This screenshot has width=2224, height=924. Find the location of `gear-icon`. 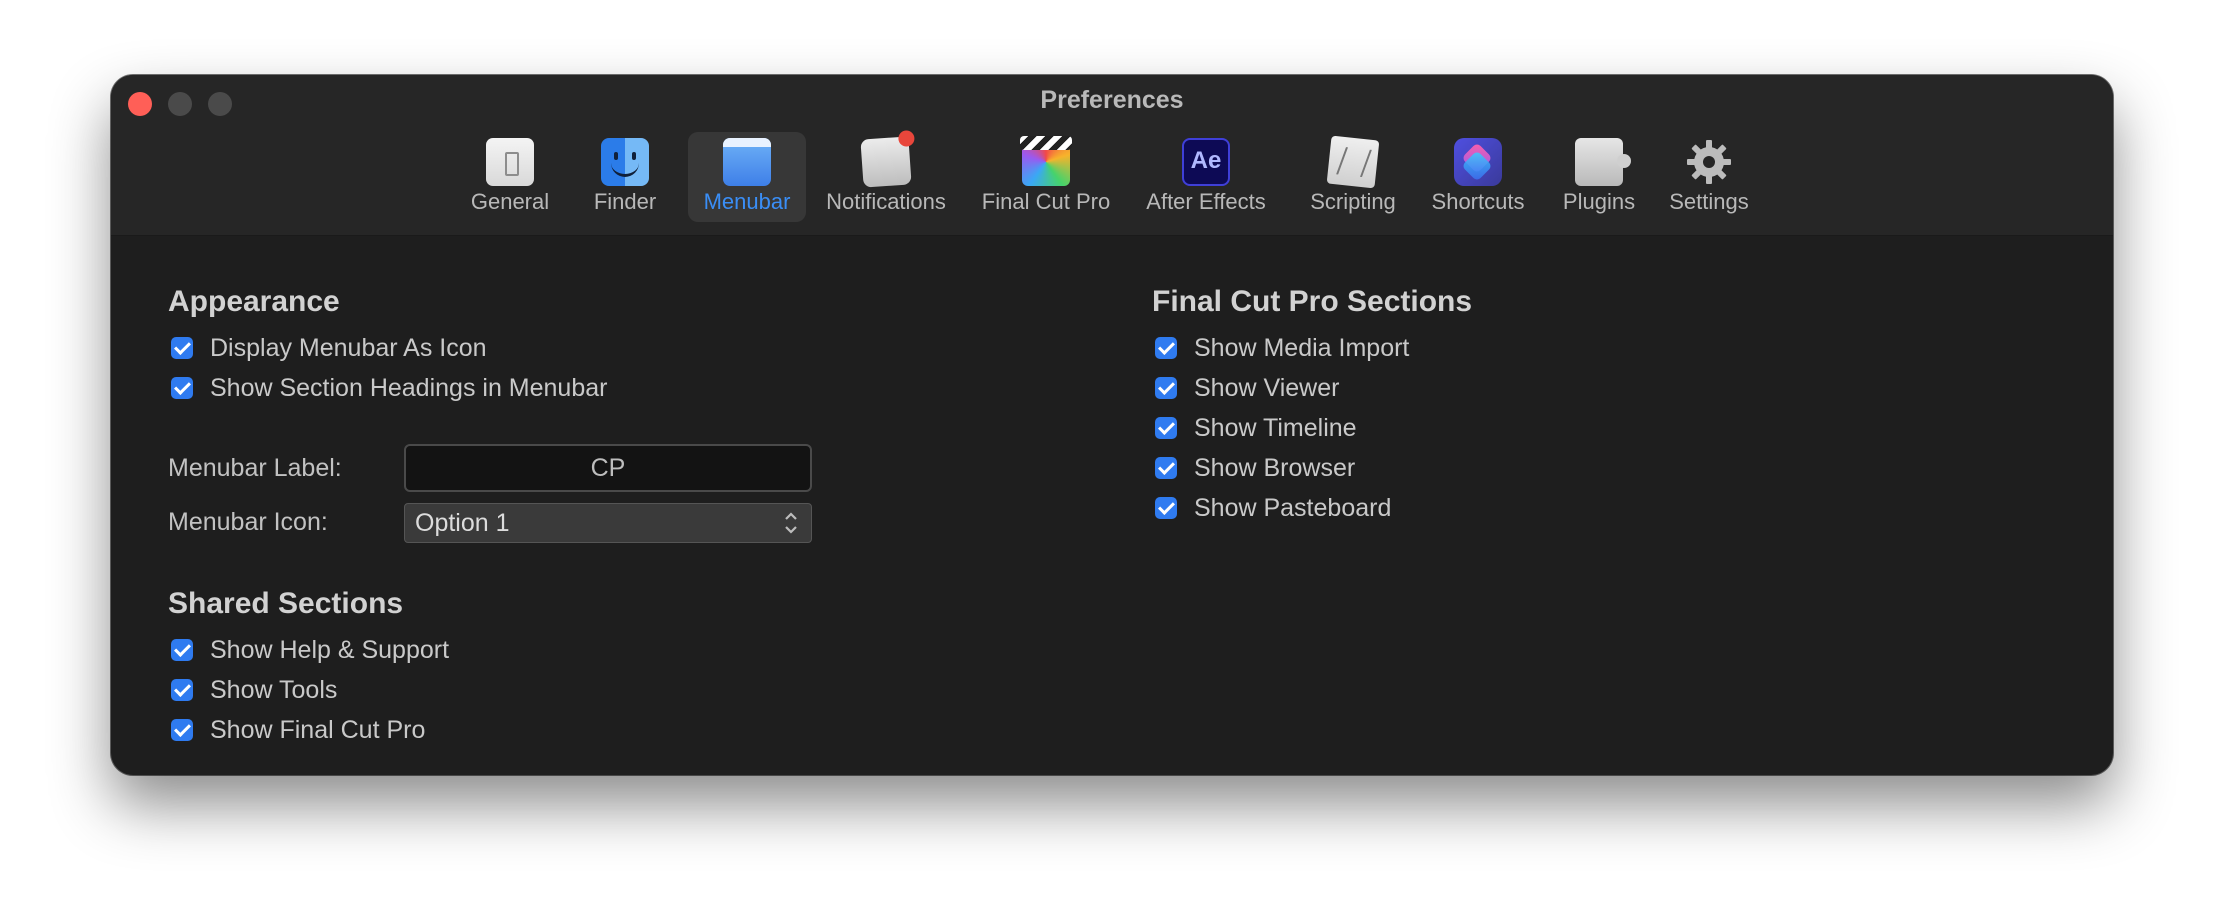

gear-icon is located at coordinates (1709, 162).